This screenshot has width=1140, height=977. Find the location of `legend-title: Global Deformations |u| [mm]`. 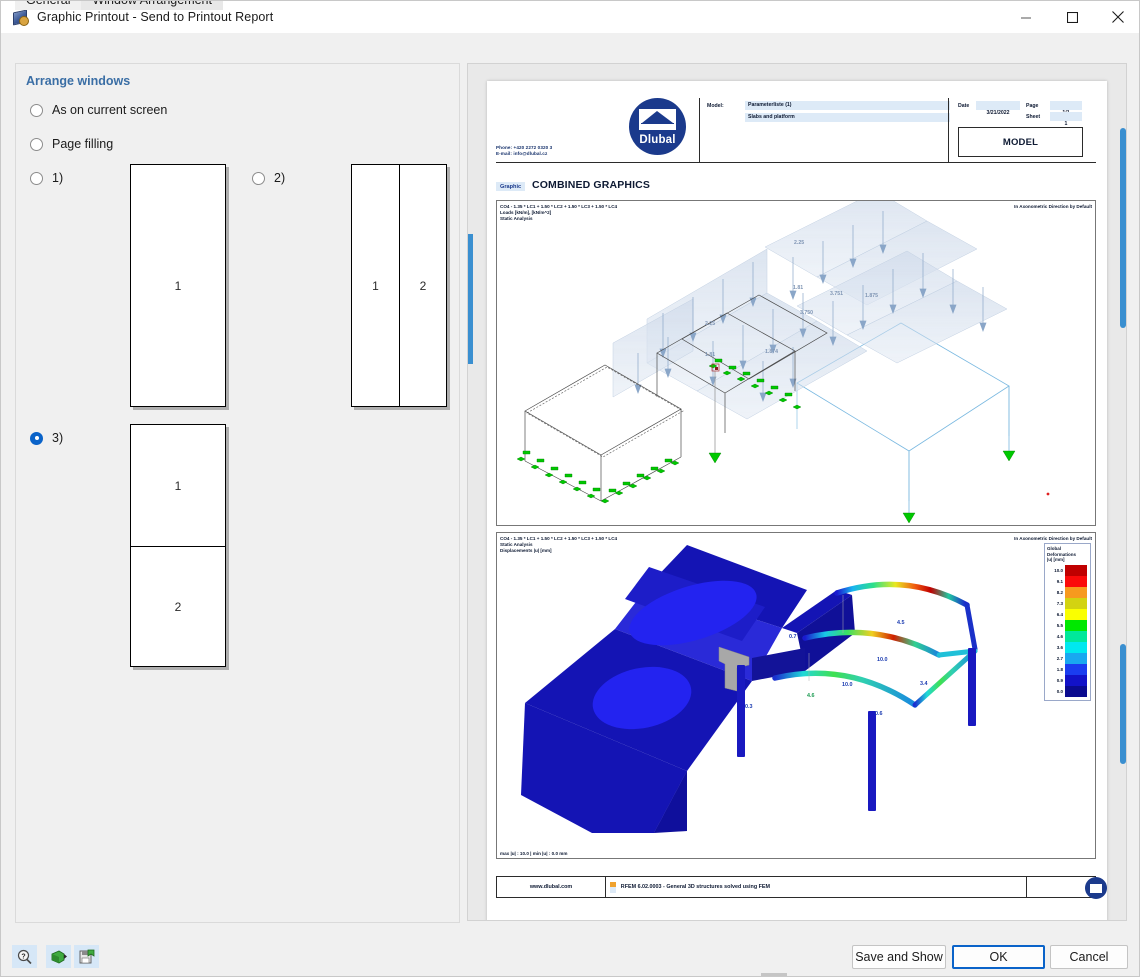

legend-title: Global Deformations |u| [mm] is located at coordinates (1067, 554).